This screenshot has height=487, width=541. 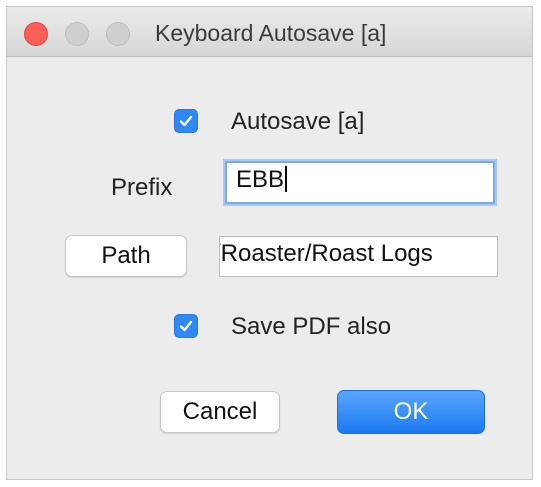 I want to click on title-bar: Keyboard Autosave [a], so click(x=269, y=32).